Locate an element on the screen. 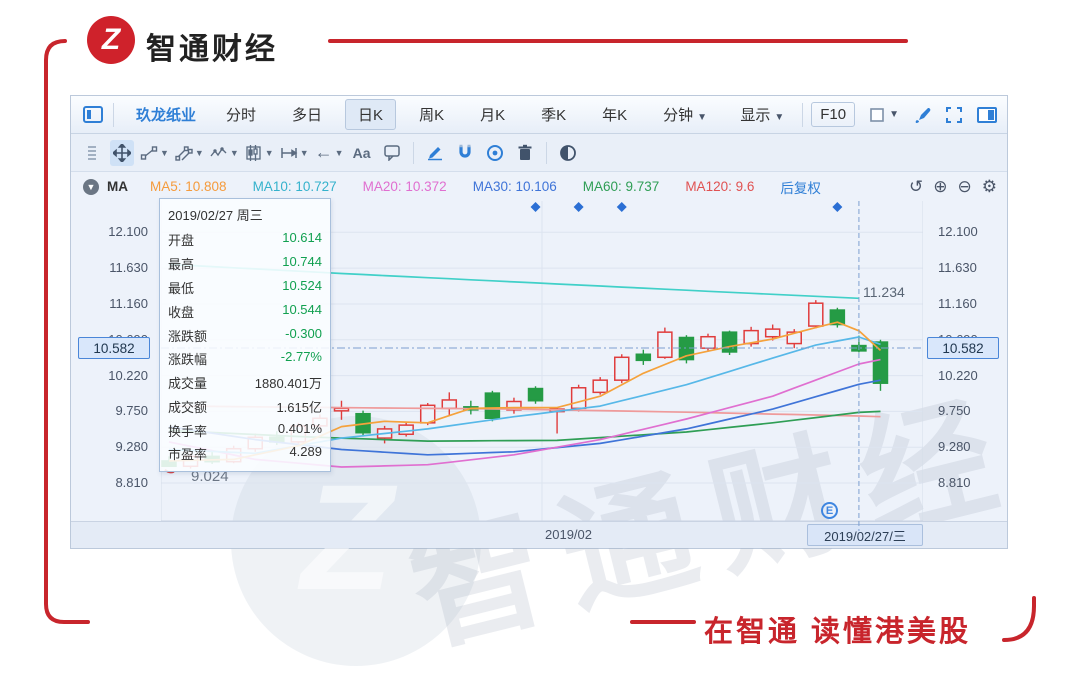  text-tool-icon: Aa is located at coordinates (362, 153).